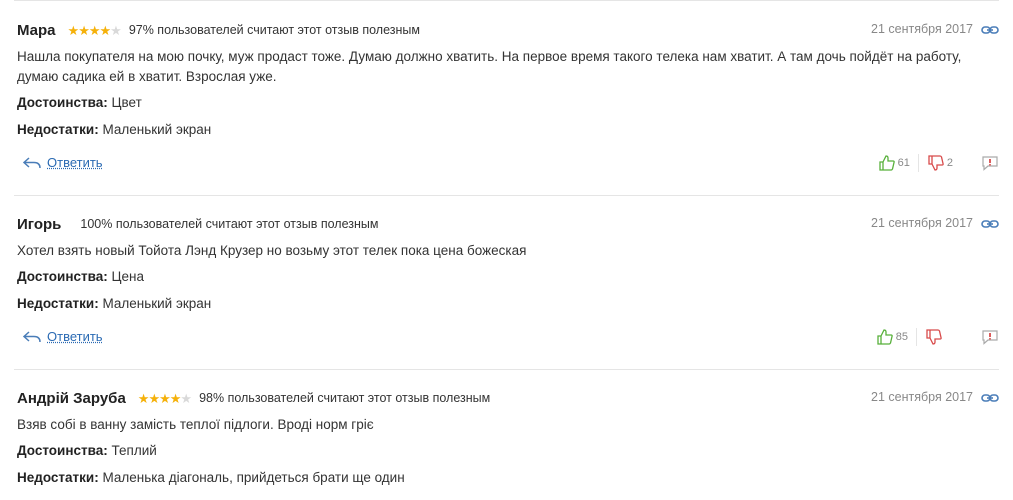 This screenshot has width=1013, height=500. What do you see at coordinates (949, 163) in the screenshot?
I see `dislike-count: 2` at bounding box center [949, 163].